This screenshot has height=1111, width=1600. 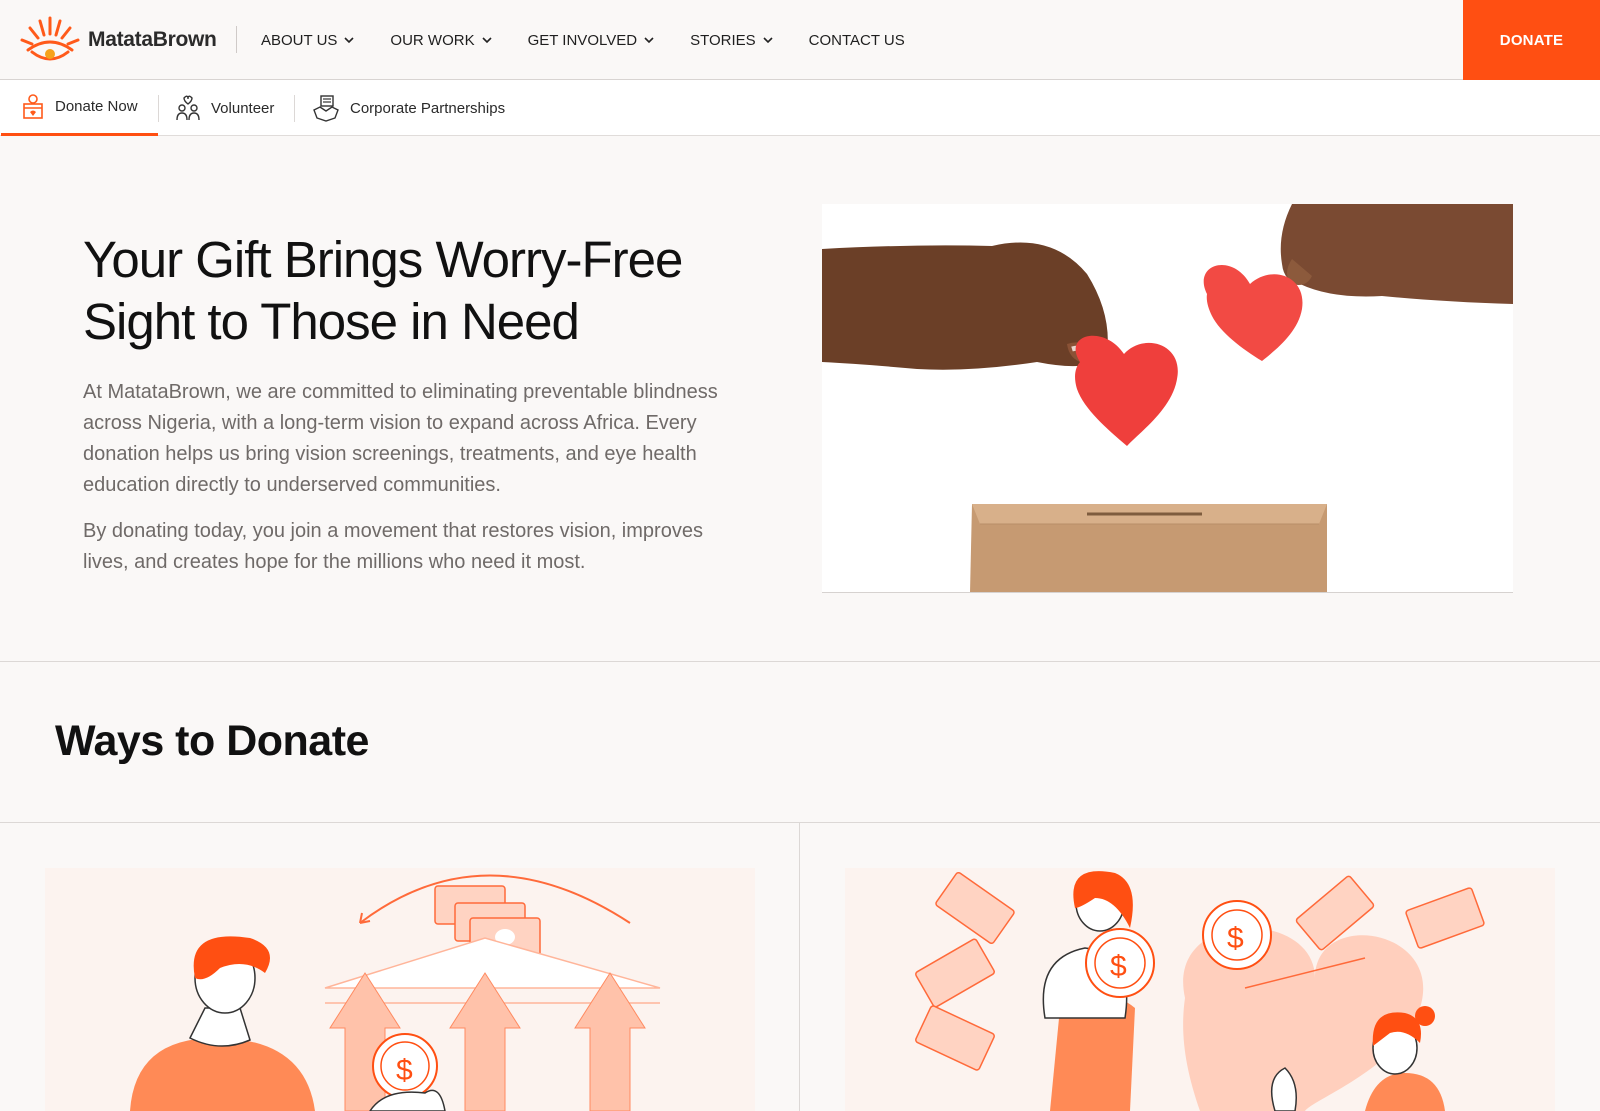 I want to click on nav-contact-us-label: CONTACT US, so click(x=856, y=40).